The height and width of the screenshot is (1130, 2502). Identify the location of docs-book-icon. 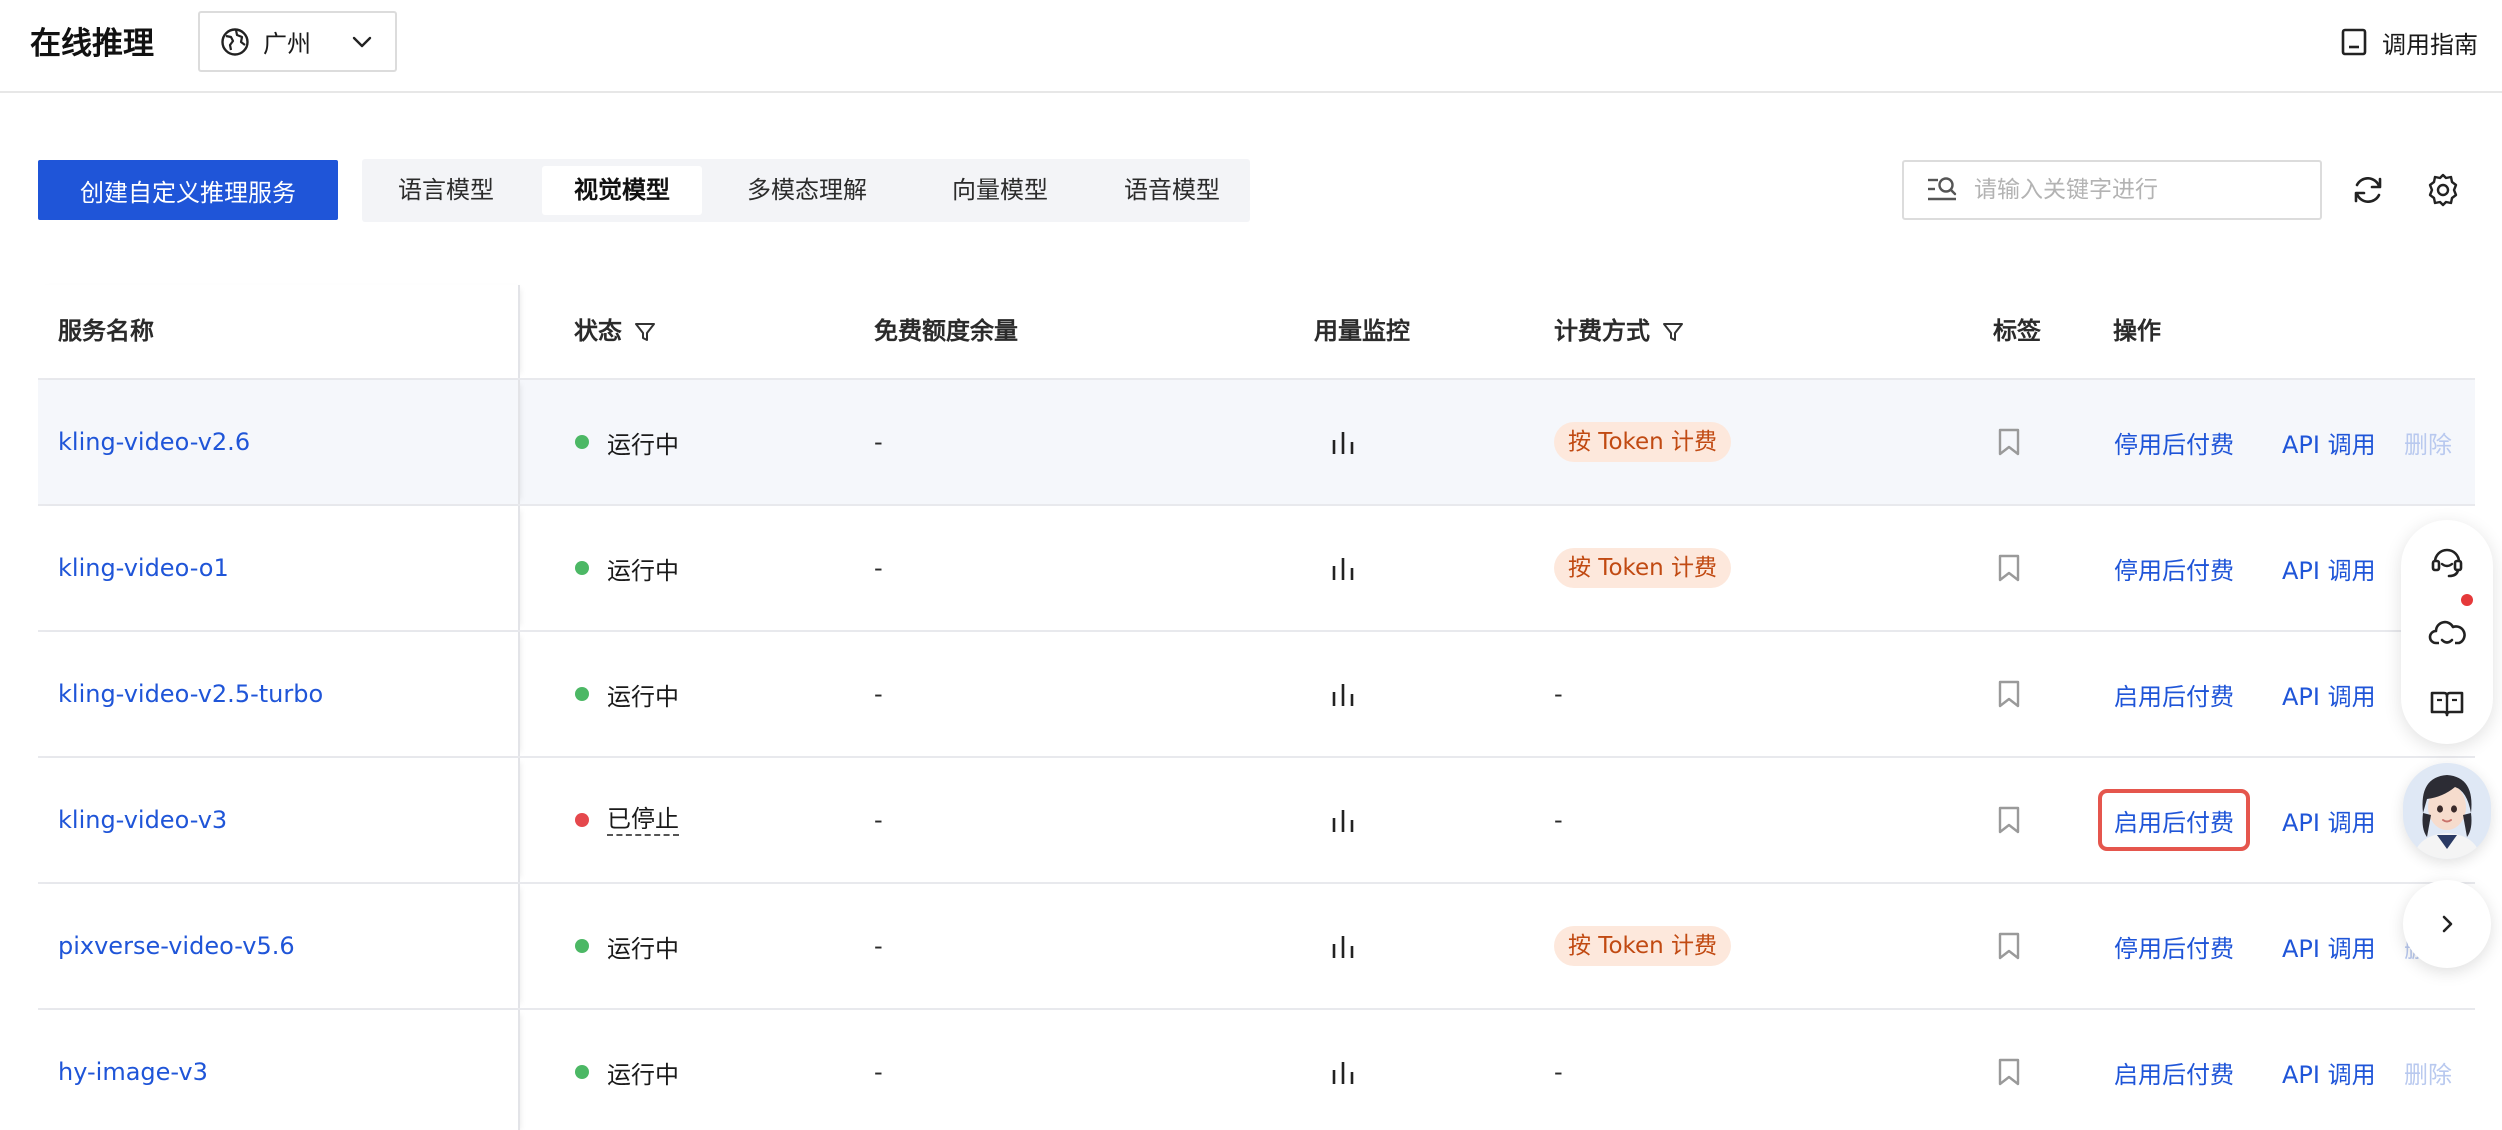
(2447, 703).